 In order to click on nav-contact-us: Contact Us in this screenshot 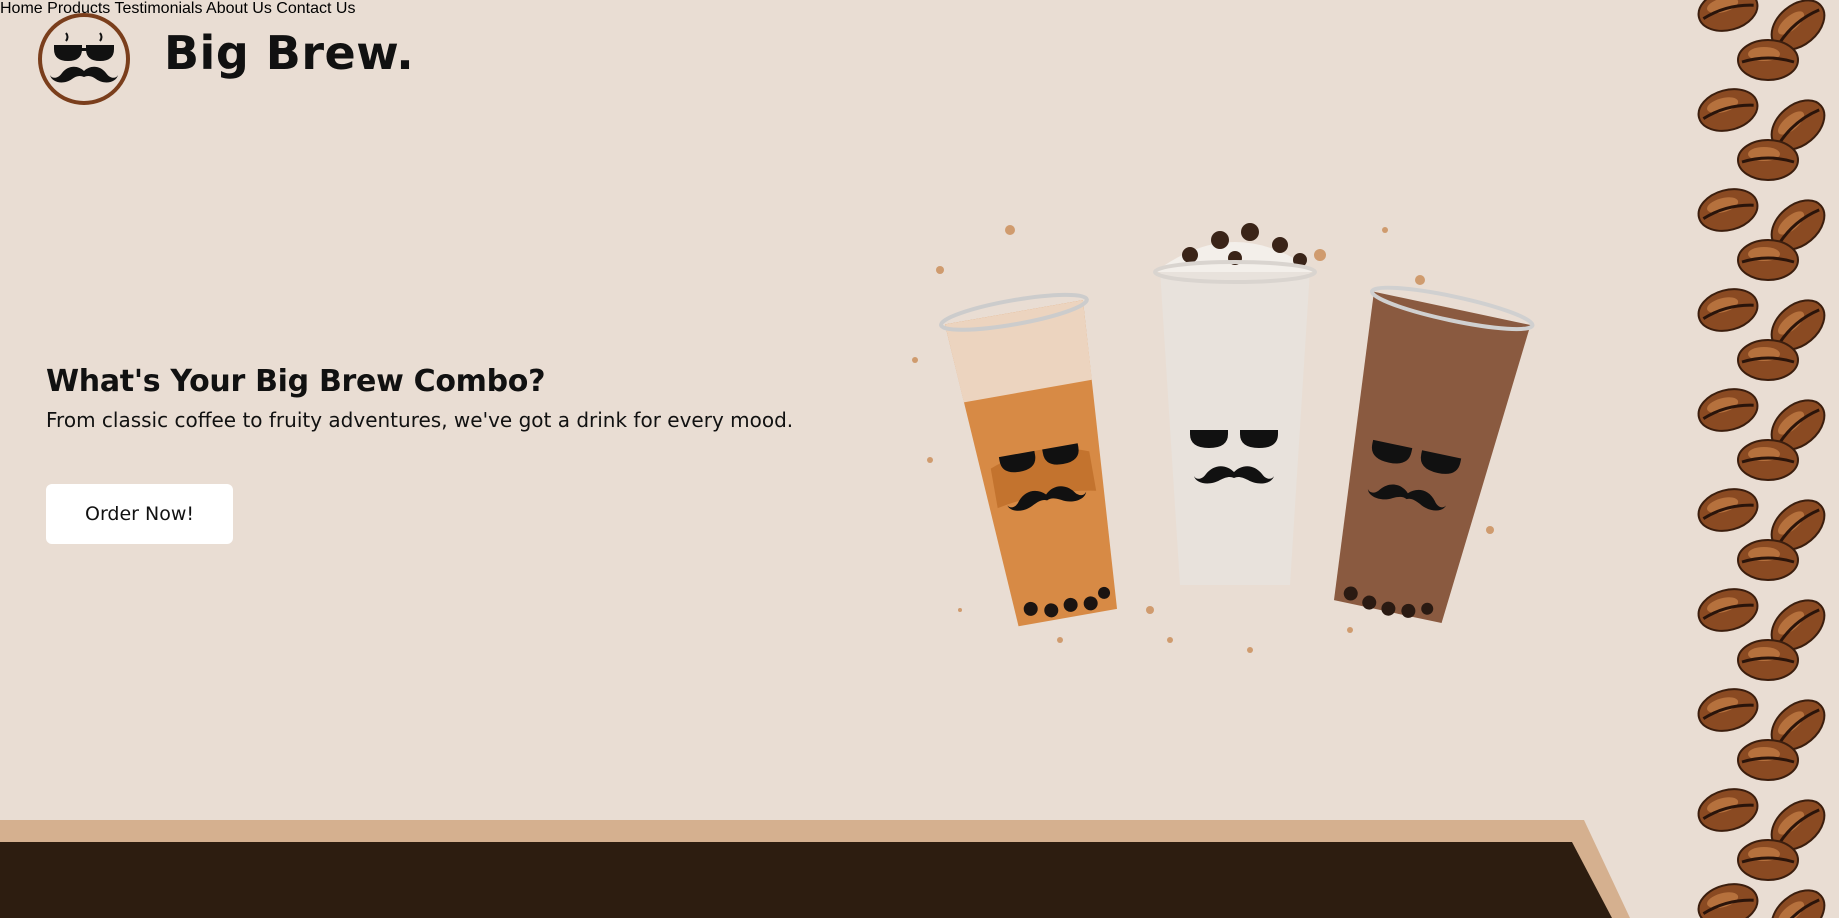, I will do `click(315, 8)`.